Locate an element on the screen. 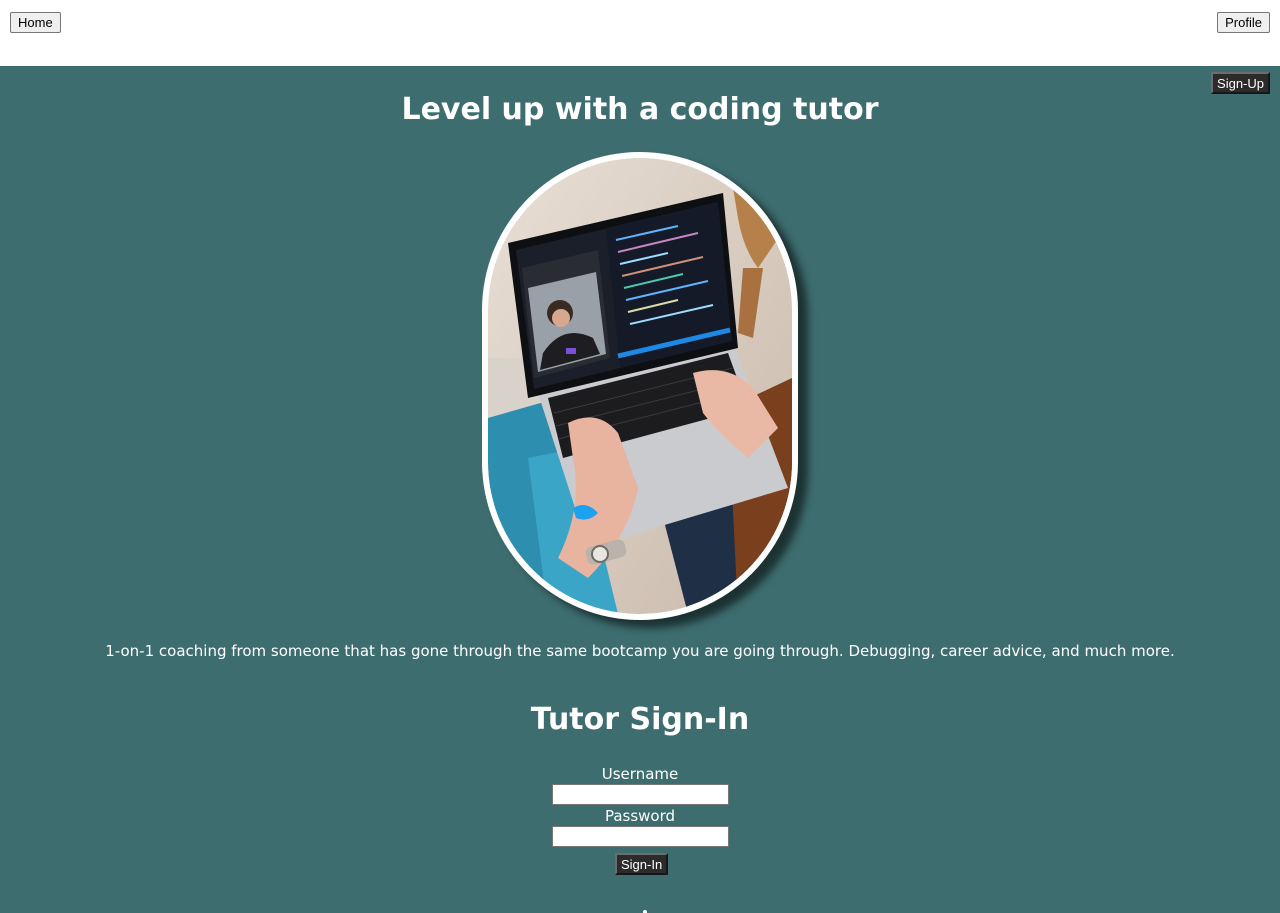 The width and height of the screenshot is (1280, 913). password-input is located at coordinates (640, 836).